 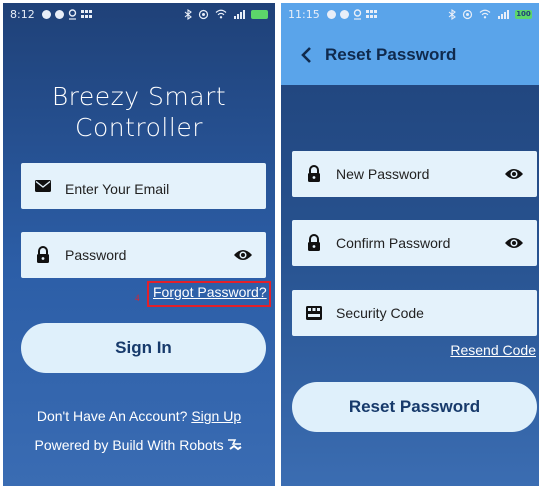 What do you see at coordinates (139, 127) in the screenshot?
I see `app-title-line-2: Controller` at bounding box center [139, 127].